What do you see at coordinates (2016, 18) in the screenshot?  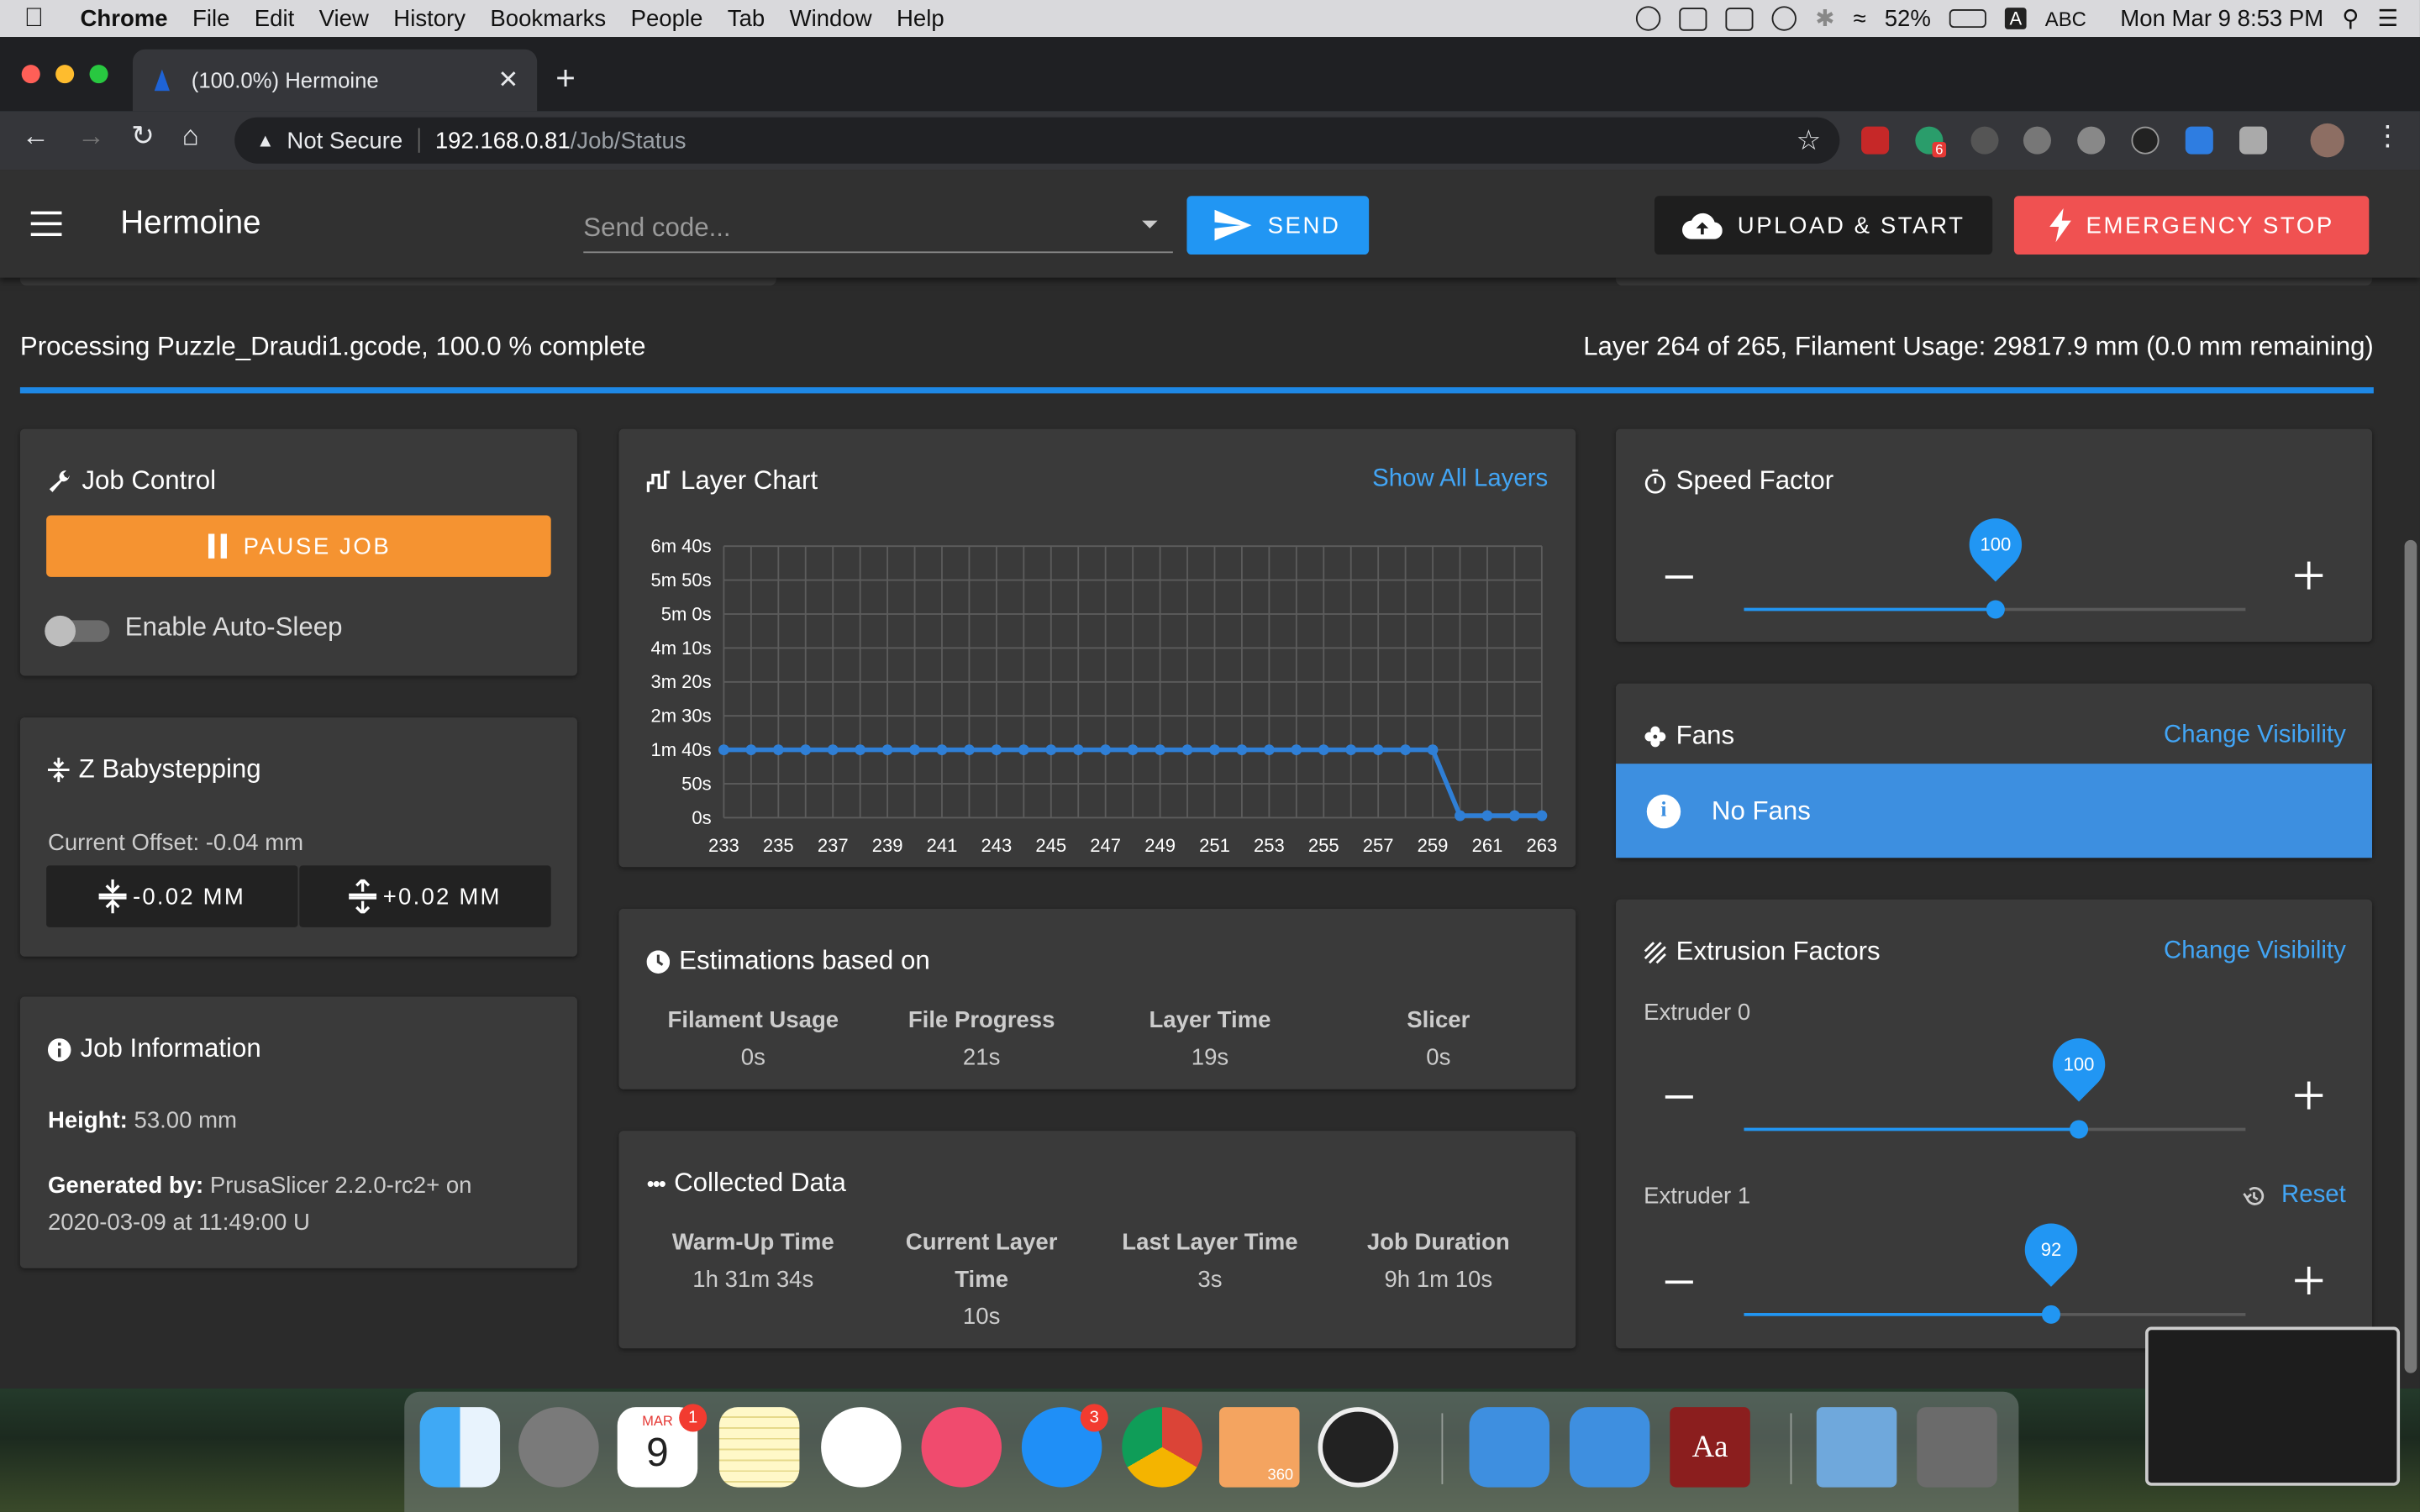 I see `input-source-icon: A` at bounding box center [2016, 18].